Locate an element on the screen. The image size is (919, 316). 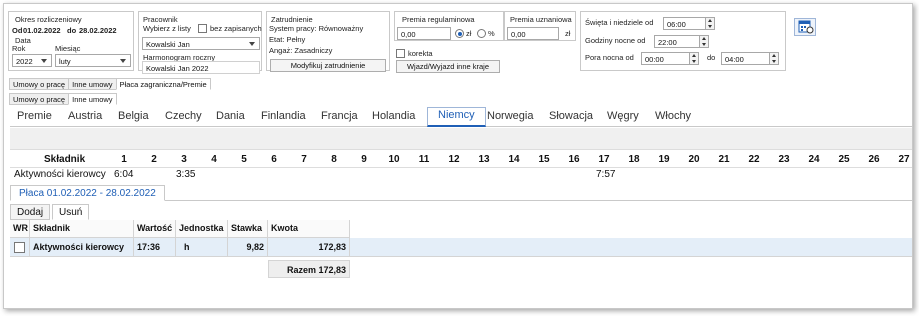
tab-dania: Dania is located at coordinates (230, 116).